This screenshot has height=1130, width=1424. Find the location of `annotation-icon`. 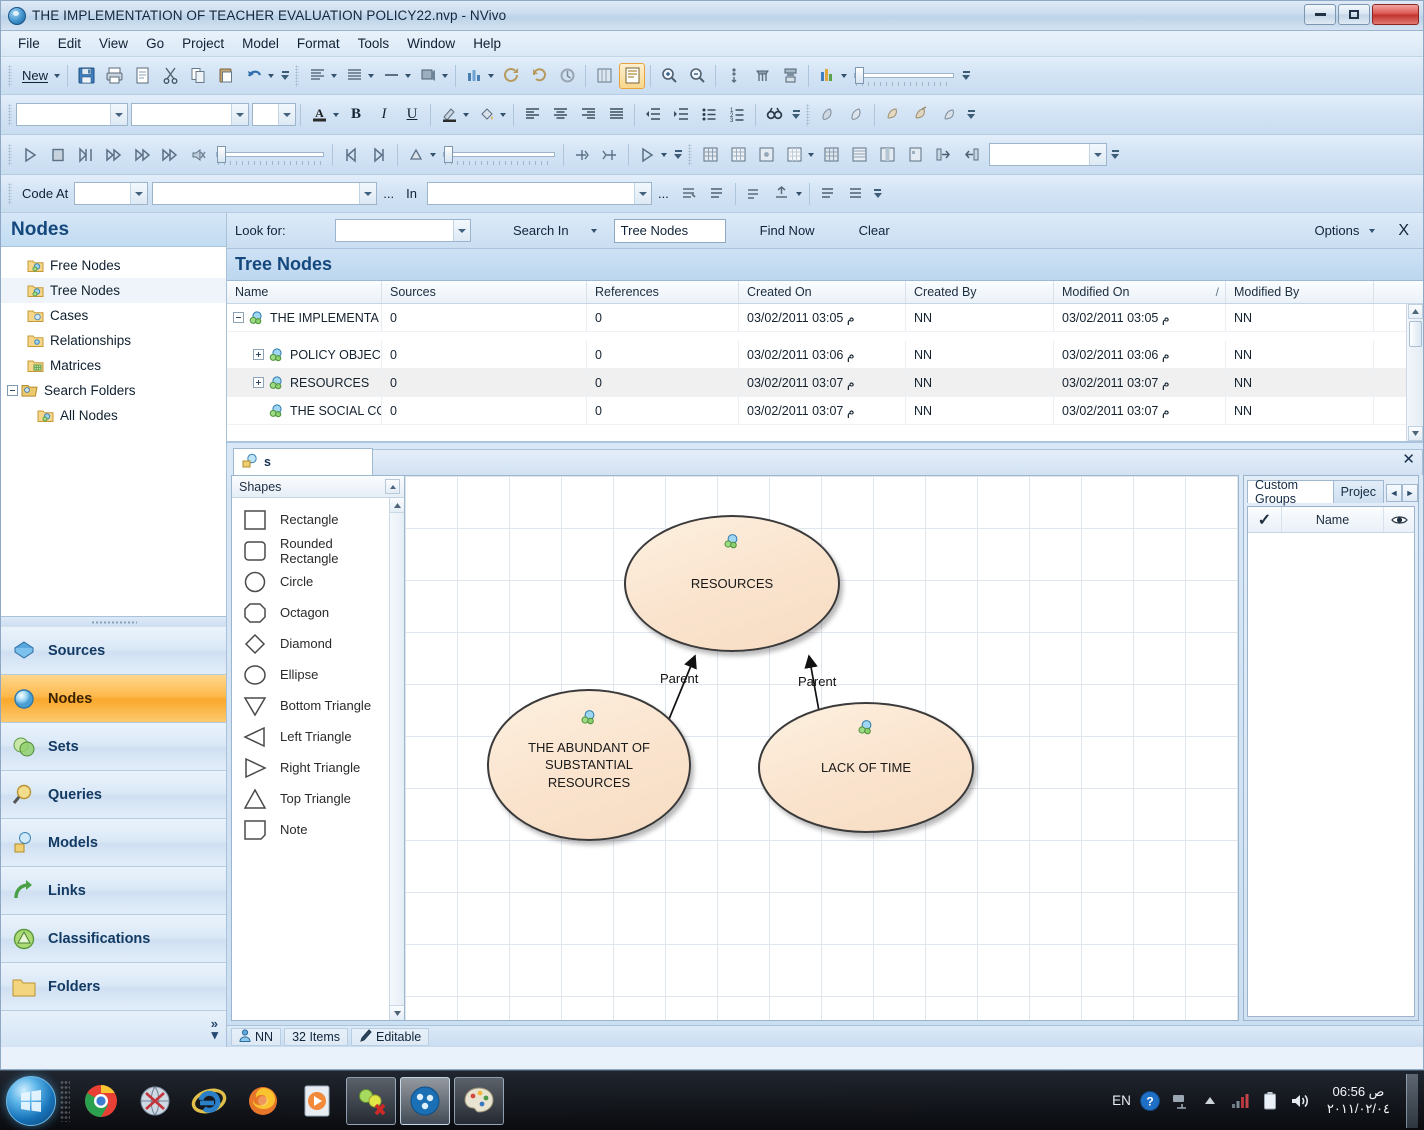

annotation-icon is located at coordinates (828, 115).